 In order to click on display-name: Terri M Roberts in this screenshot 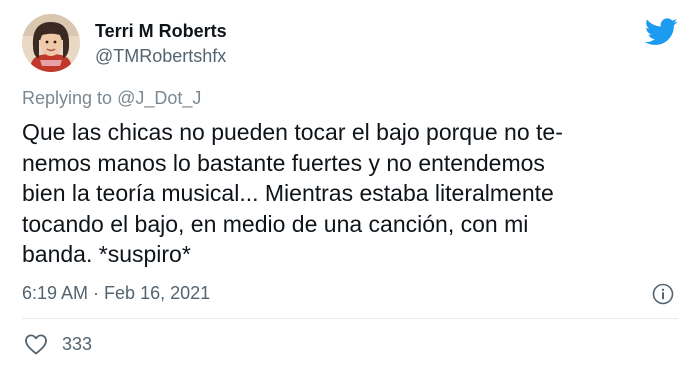, I will do `click(161, 31)`.